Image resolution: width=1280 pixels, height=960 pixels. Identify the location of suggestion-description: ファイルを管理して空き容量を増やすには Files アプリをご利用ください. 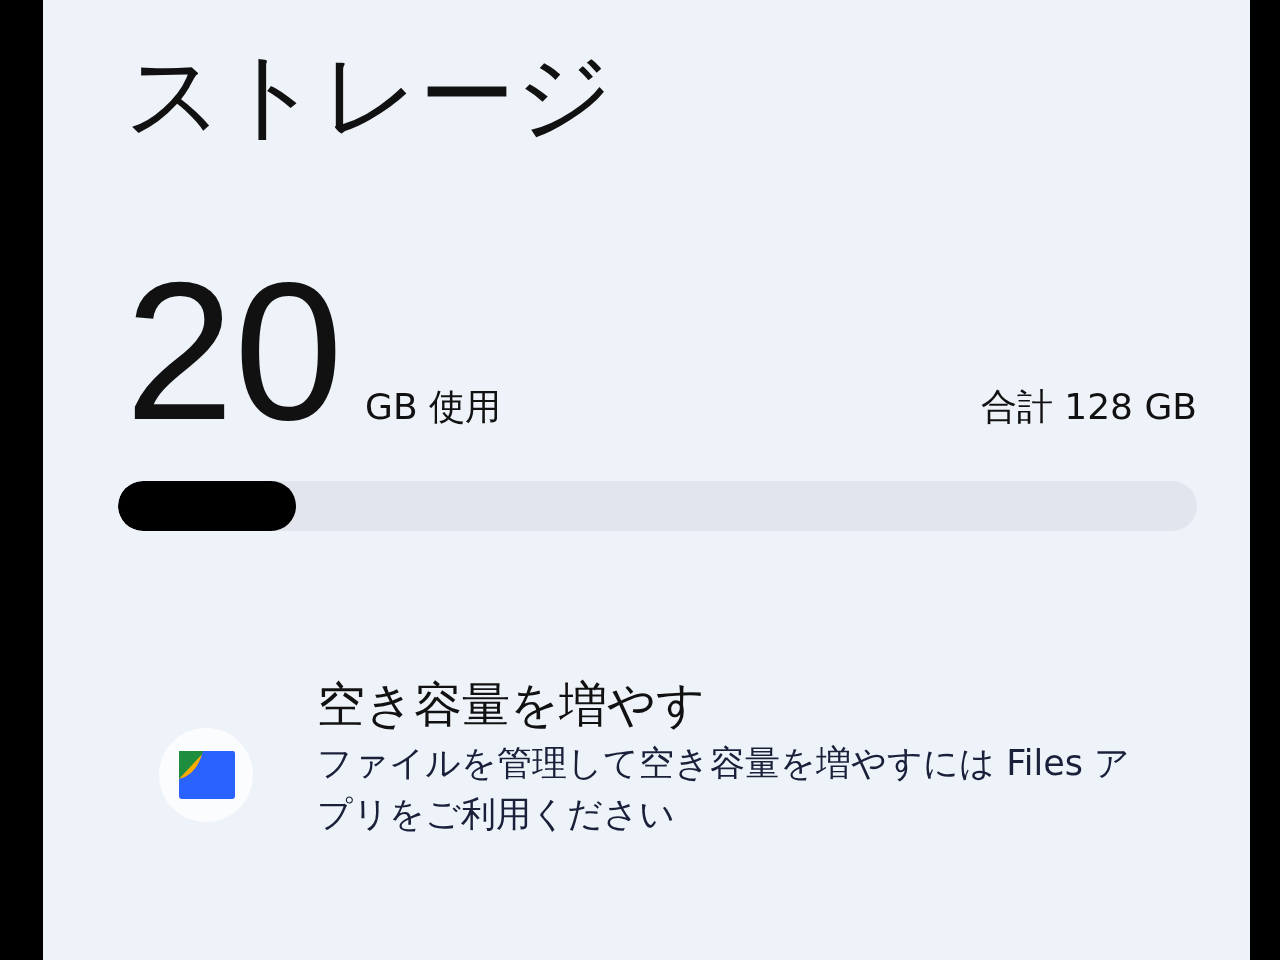
(724, 788).